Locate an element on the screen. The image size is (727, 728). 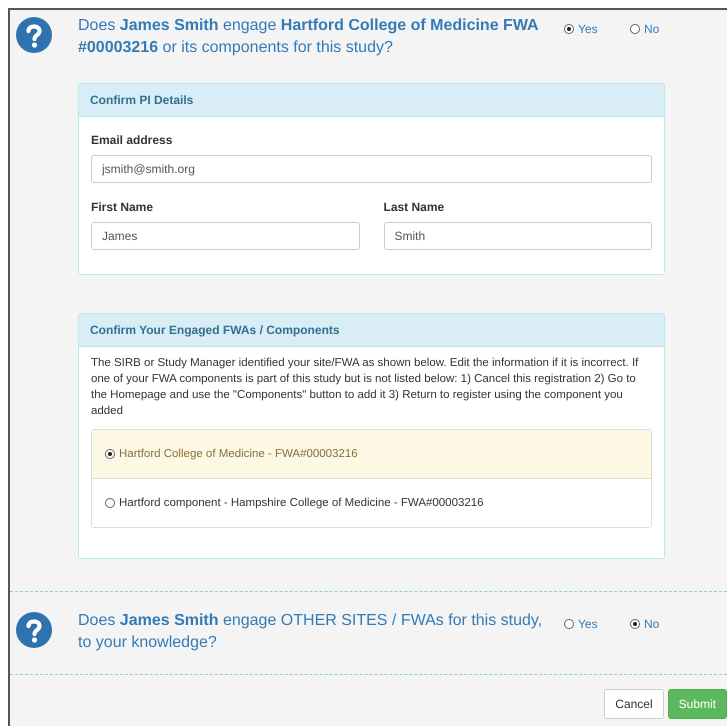
fwa-option: Hartford component - Hampshire College of Medicine - FWA#00003216 is located at coordinates (371, 502).